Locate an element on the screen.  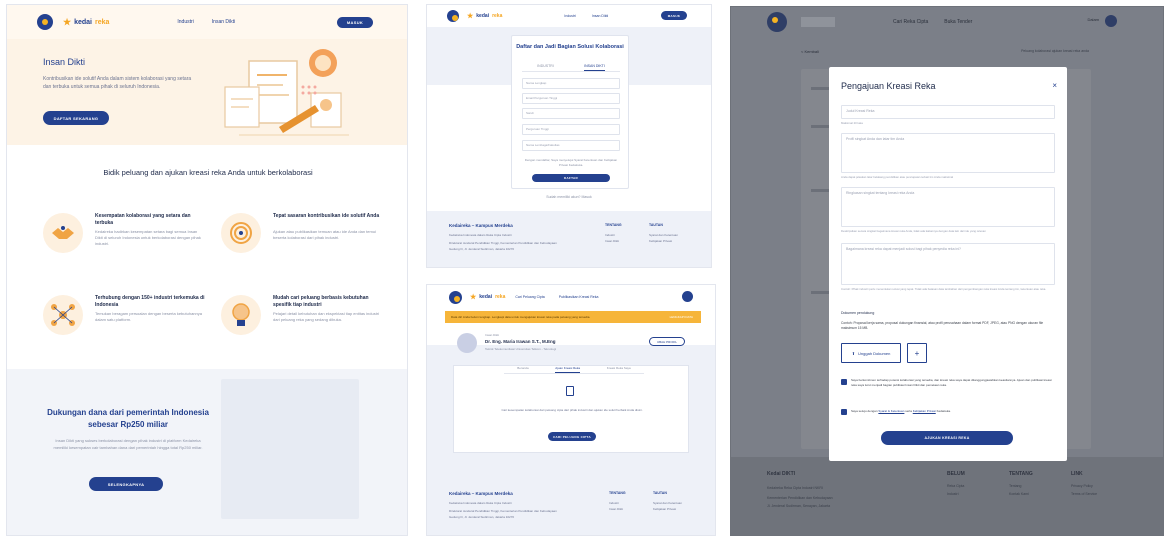
nav-publish-creation: Publikasikan Kreasi Reka is located at coordinates (579, 297).